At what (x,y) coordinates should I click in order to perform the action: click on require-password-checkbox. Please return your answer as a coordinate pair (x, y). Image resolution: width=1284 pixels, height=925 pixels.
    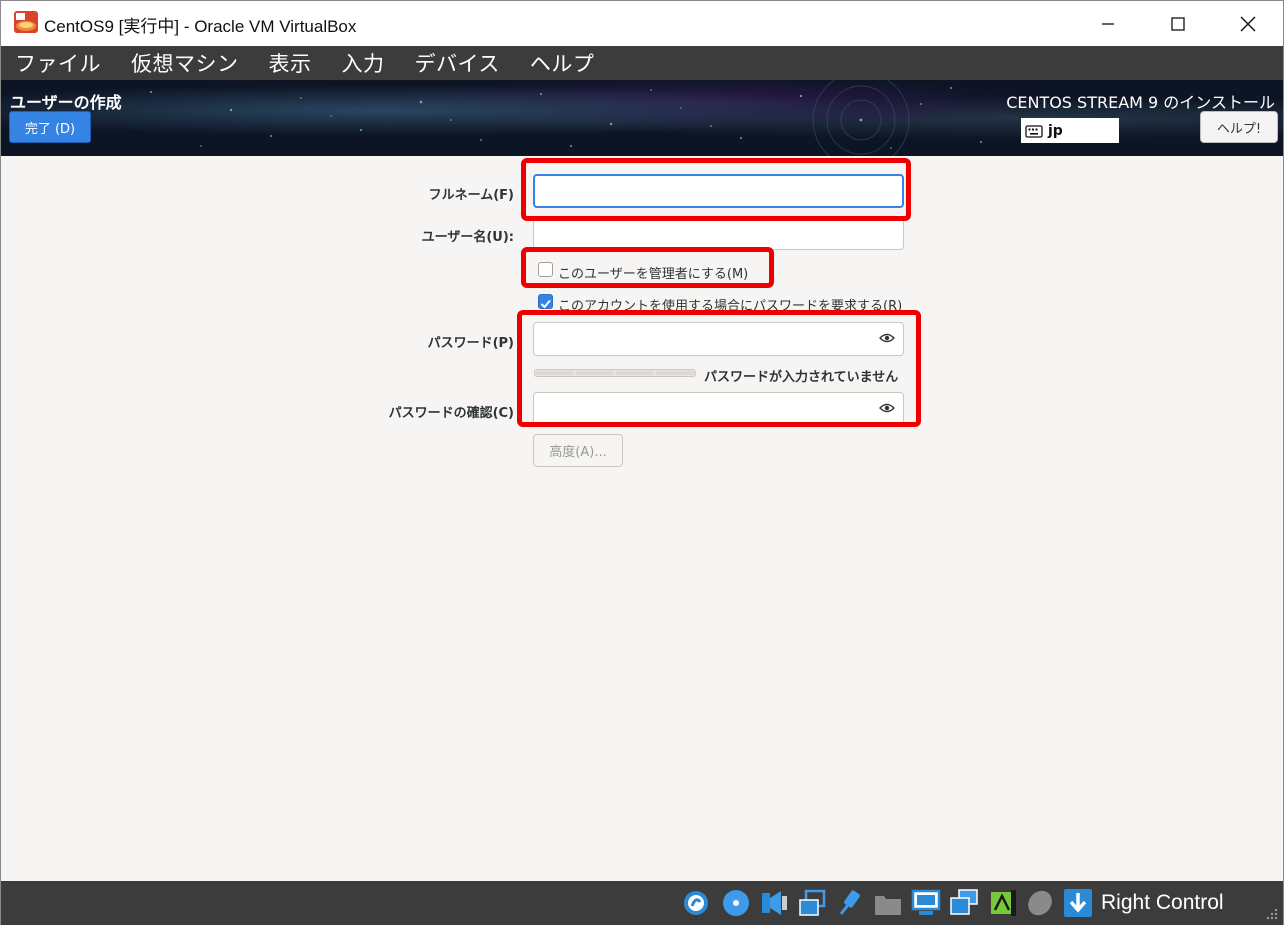
    Looking at the image, I should click on (545, 301).